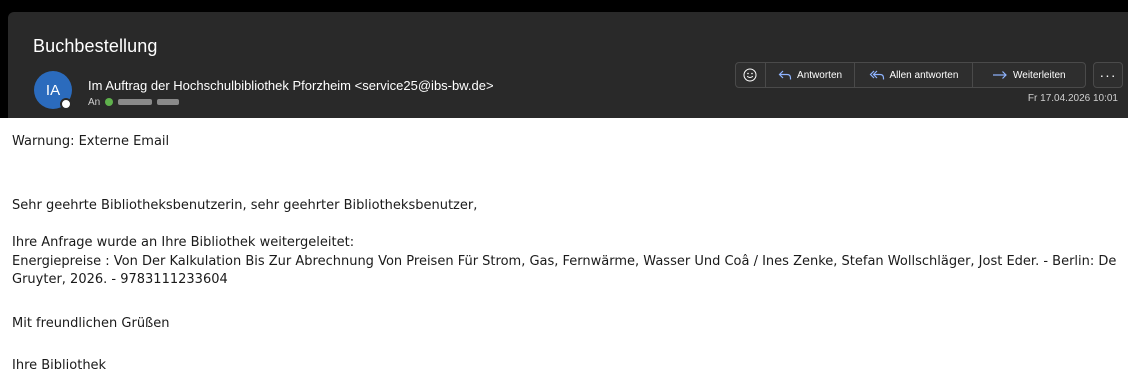  I want to click on closing-line: Mit freundlichen Grüßen, so click(91, 323).